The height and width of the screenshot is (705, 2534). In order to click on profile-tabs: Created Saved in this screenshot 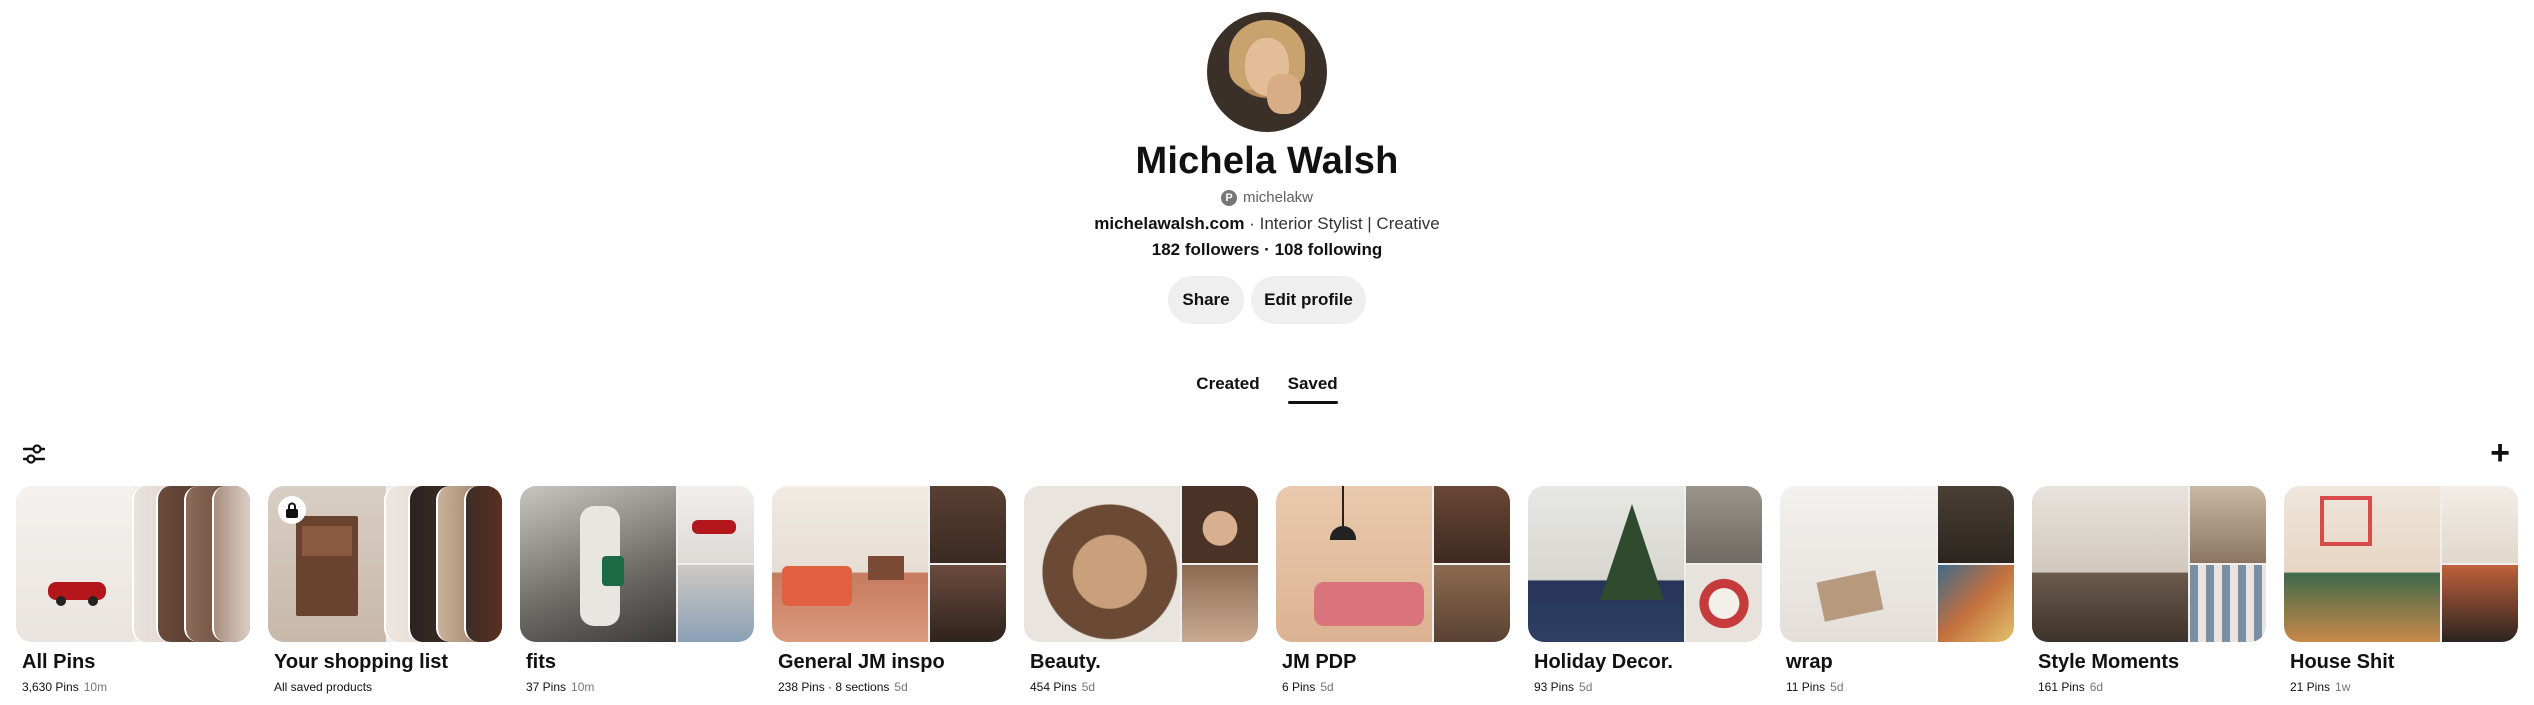, I will do `click(1267, 389)`.